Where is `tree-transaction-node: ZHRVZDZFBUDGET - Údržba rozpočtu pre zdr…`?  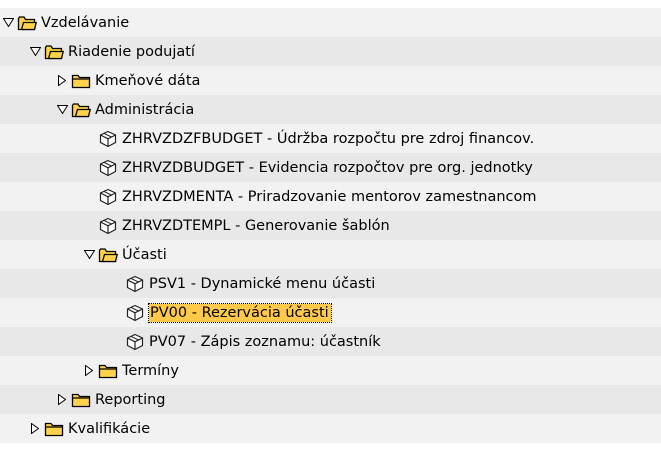
tree-transaction-node: ZHRVZDZFBUDGET - Údržba rozpočtu pre zdr… is located at coordinates (330, 138).